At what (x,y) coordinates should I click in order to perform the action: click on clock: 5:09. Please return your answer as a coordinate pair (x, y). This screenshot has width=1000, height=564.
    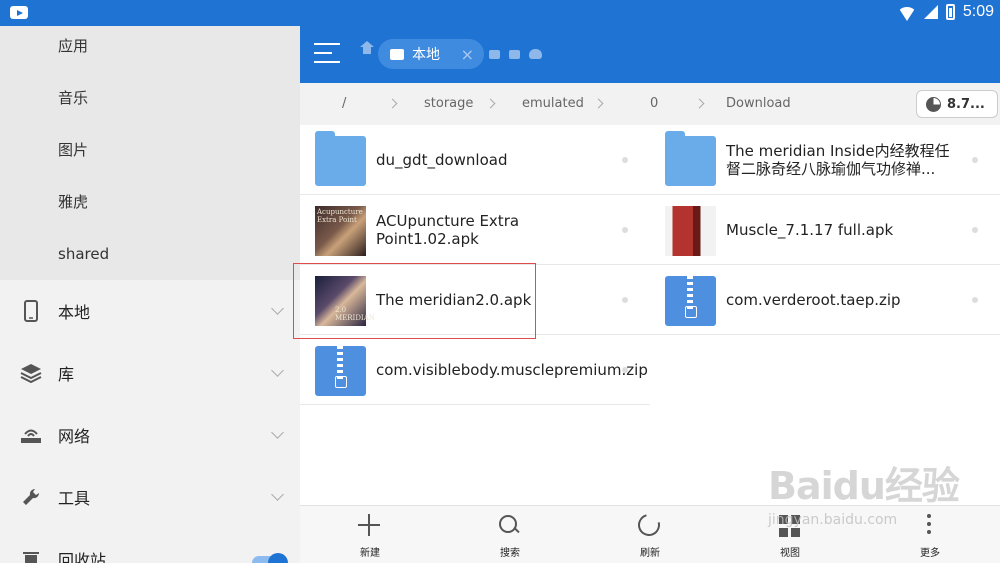
    Looking at the image, I should click on (978, 11).